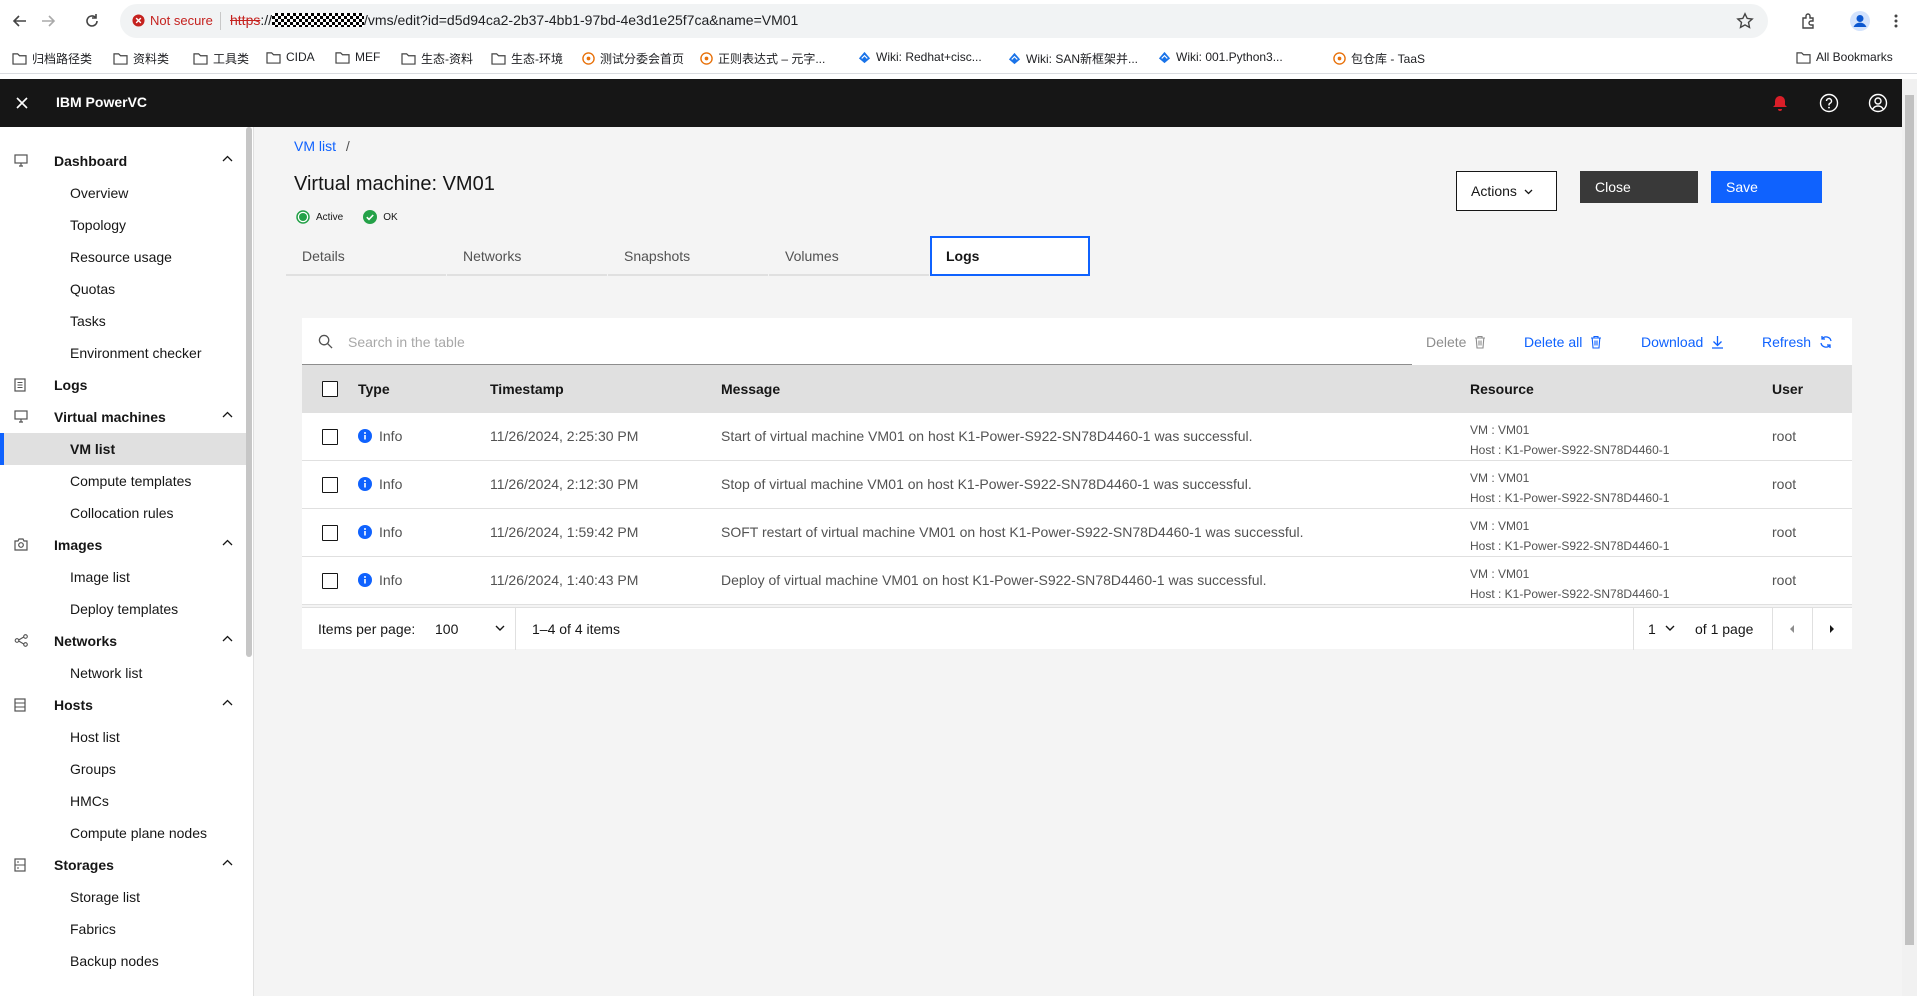 The height and width of the screenshot is (996, 1917). I want to click on sidebar-group-virtual-machines: Virtual machines, so click(123, 417).